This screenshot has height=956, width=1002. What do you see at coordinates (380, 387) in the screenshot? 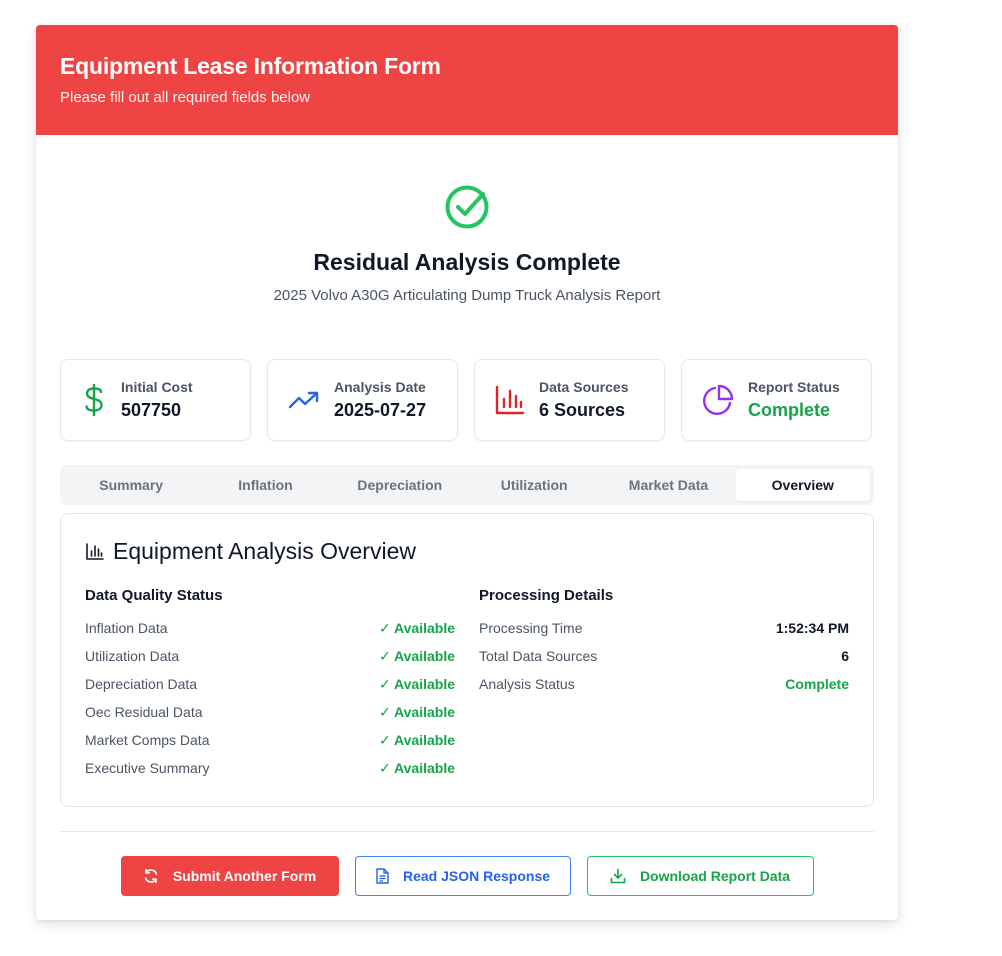
I see `stat-label: Analysis Date` at bounding box center [380, 387].